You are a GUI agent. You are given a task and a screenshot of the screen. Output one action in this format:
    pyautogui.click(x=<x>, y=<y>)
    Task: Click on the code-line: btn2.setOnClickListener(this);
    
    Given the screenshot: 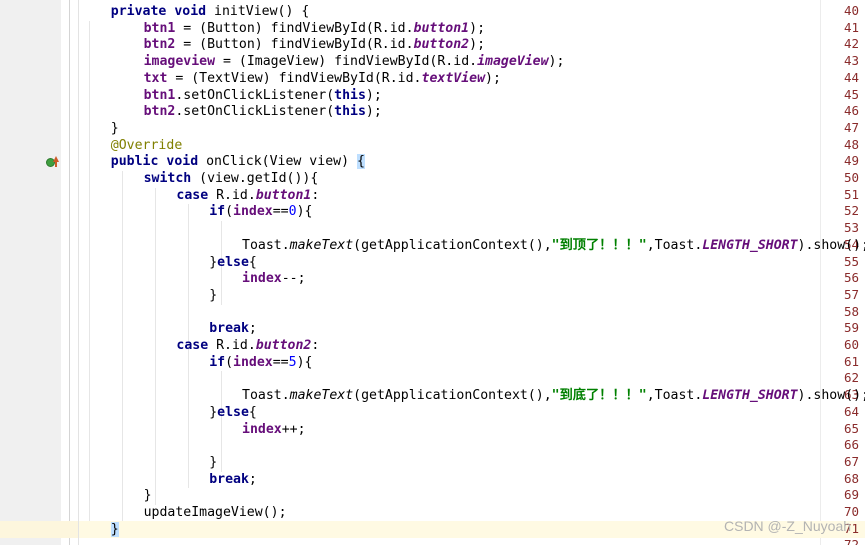 What is the action you would take?
    pyautogui.click(x=263, y=112)
    